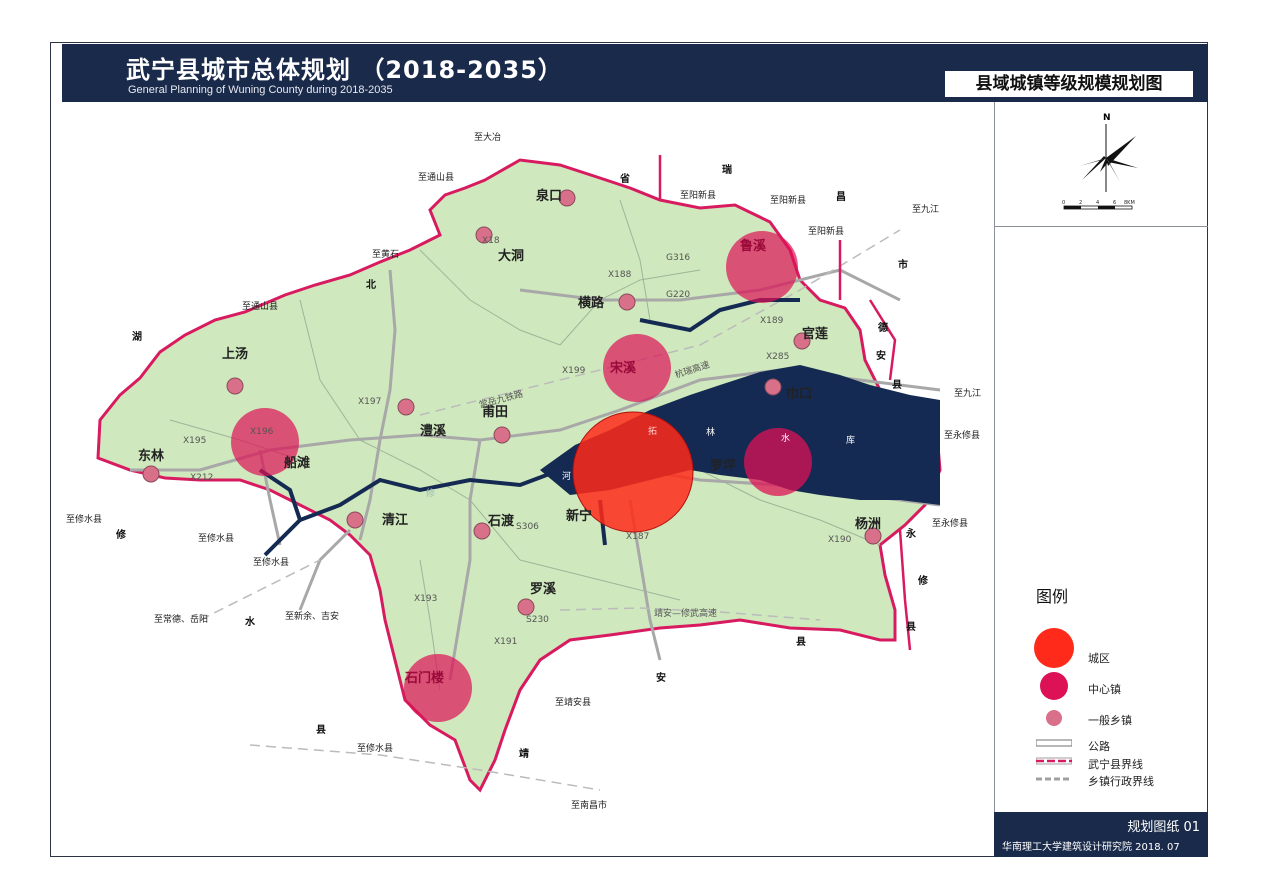 The width and height of the screenshot is (1266, 895). Describe the element at coordinates (537, 620) in the screenshot. I see `road-label: S230` at that location.